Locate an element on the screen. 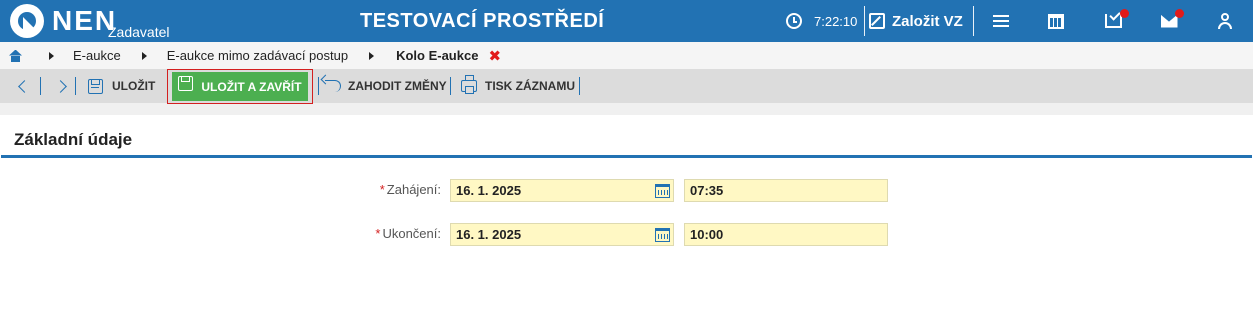 The image size is (1253, 324). discard-changes-button: ZAHODIT ZMĚNY is located at coordinates (386, 86).